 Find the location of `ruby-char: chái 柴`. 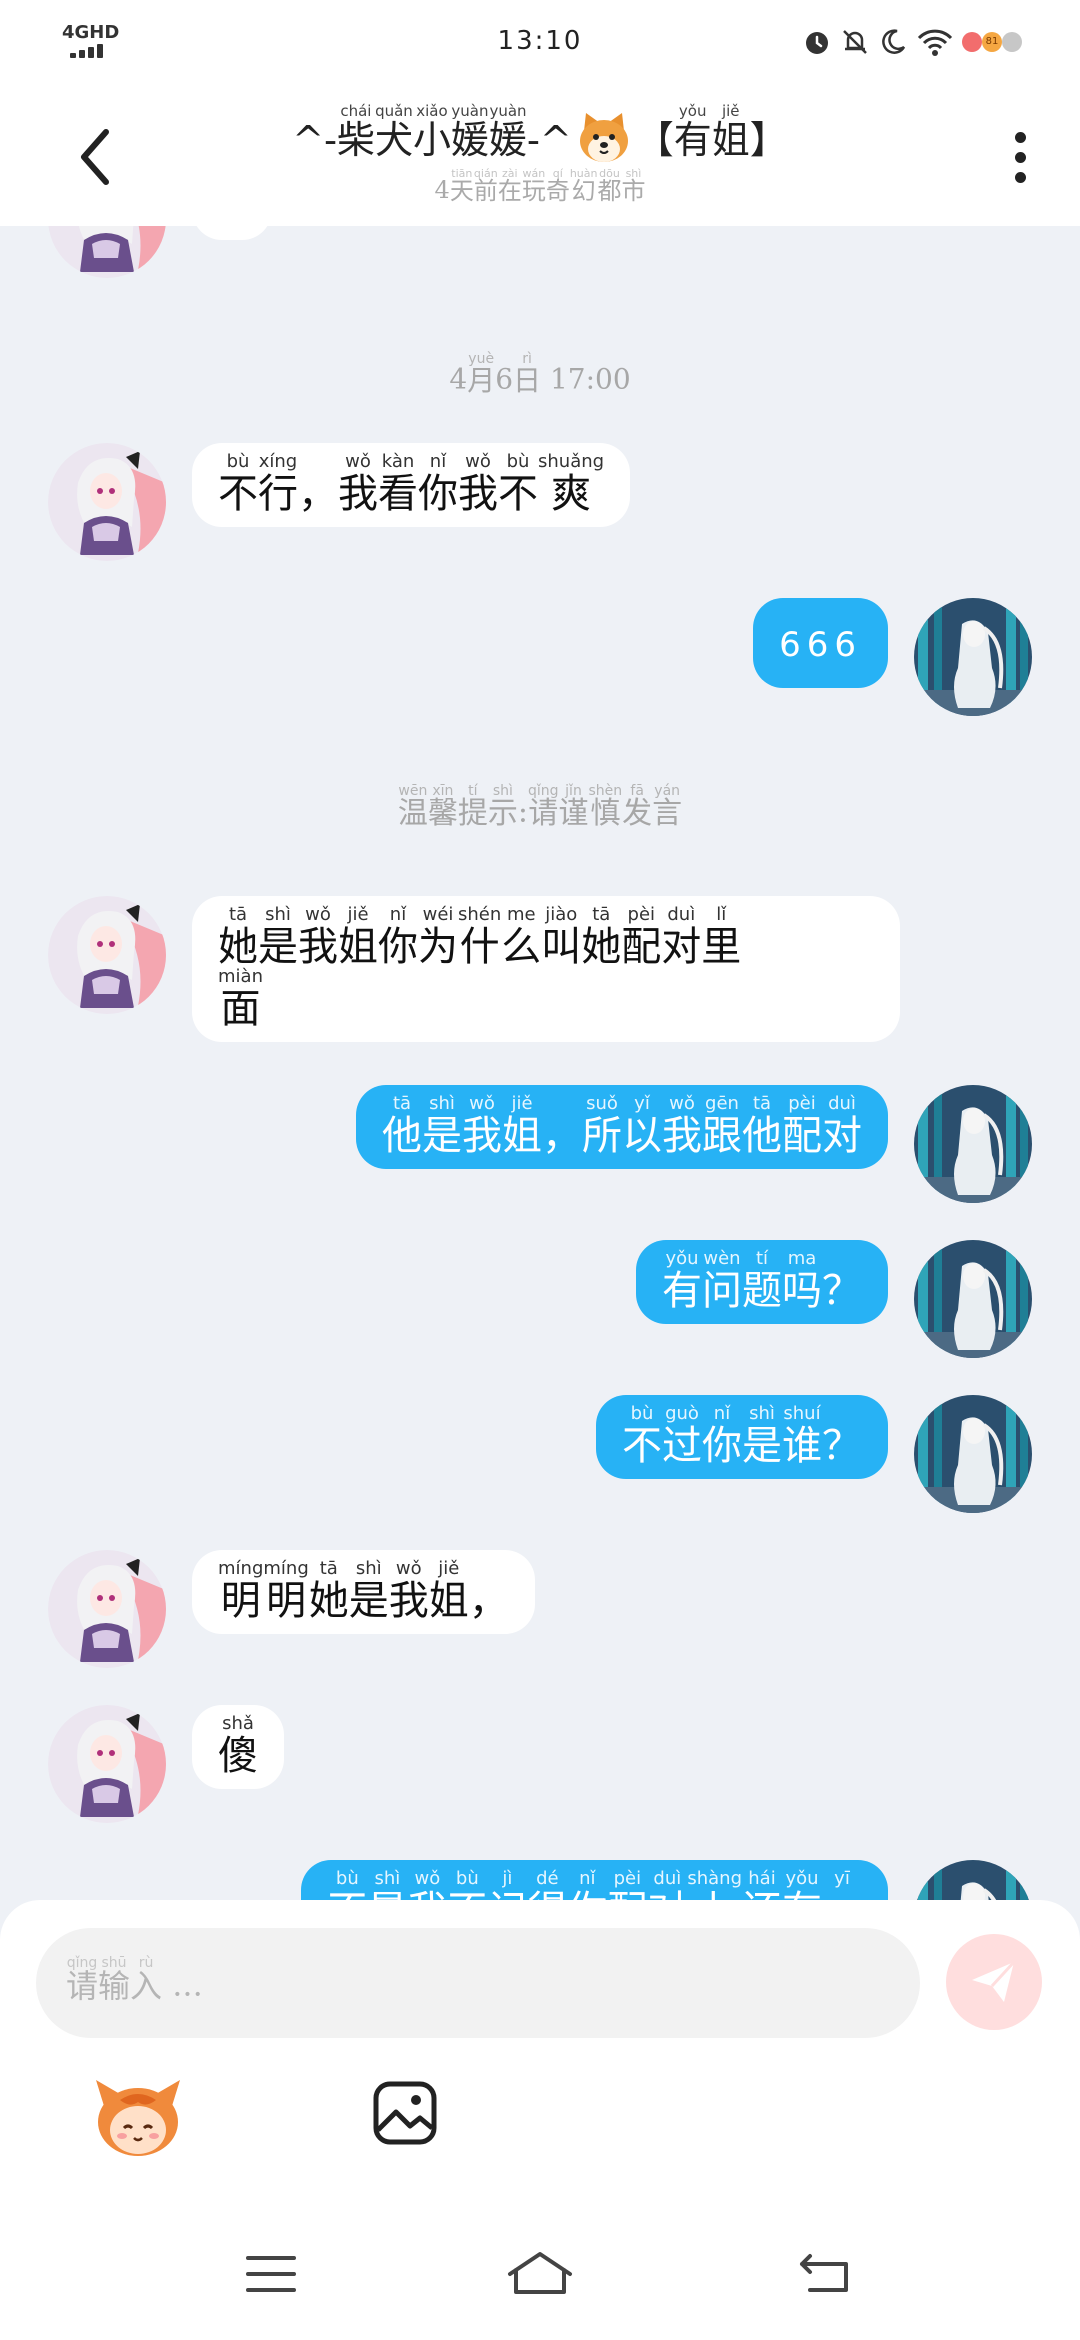

ruby-char: chái 柴 is located at coordinates (356, 132).